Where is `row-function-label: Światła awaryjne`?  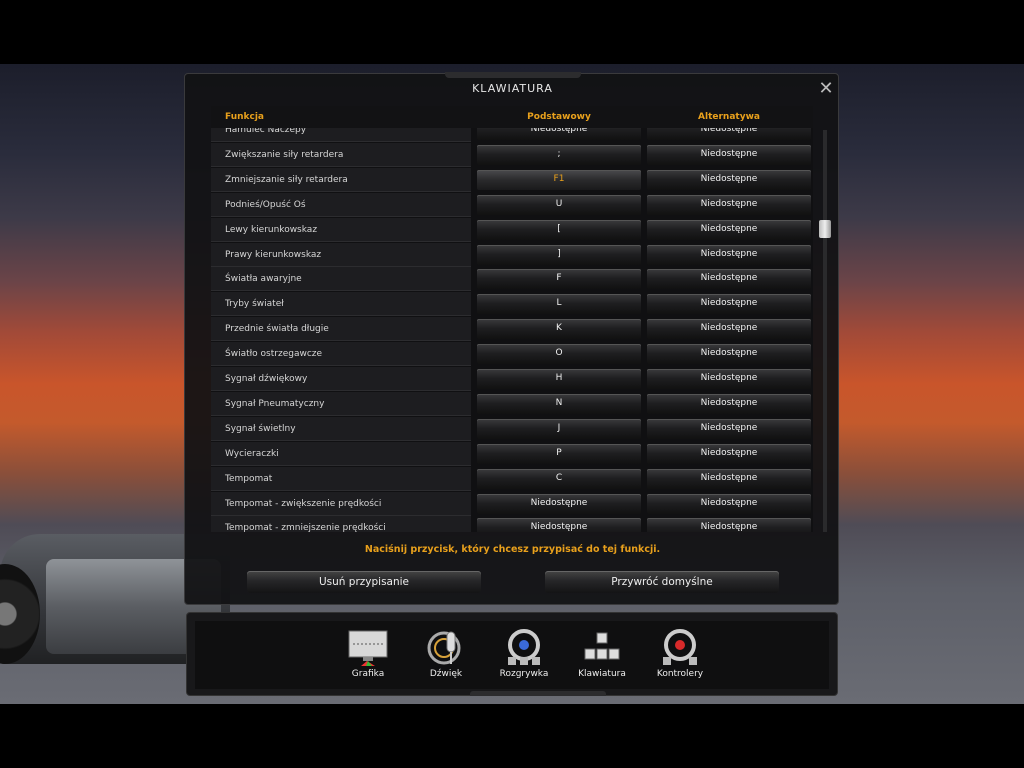 row-function-label: Światła awaryjne is located at coordinates (341, 279).